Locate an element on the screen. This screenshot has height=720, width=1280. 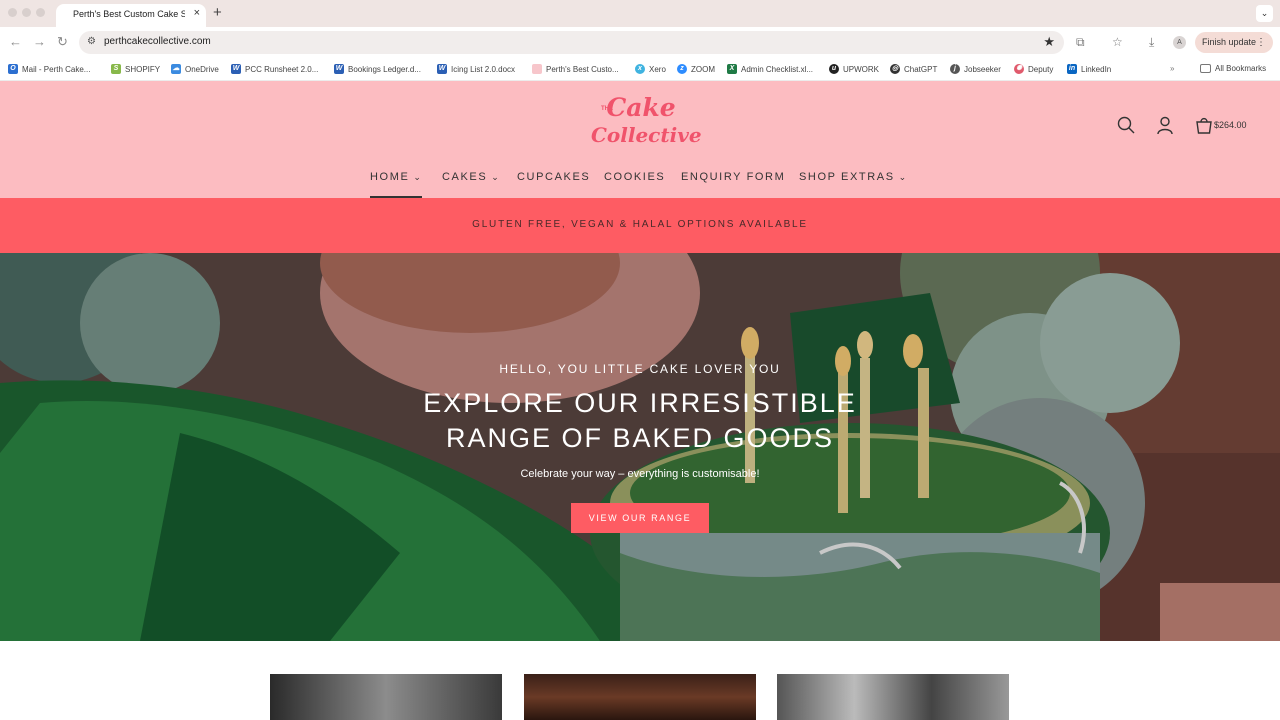
site-logo: THE Cake Collective is located at coordinates (646, 123).